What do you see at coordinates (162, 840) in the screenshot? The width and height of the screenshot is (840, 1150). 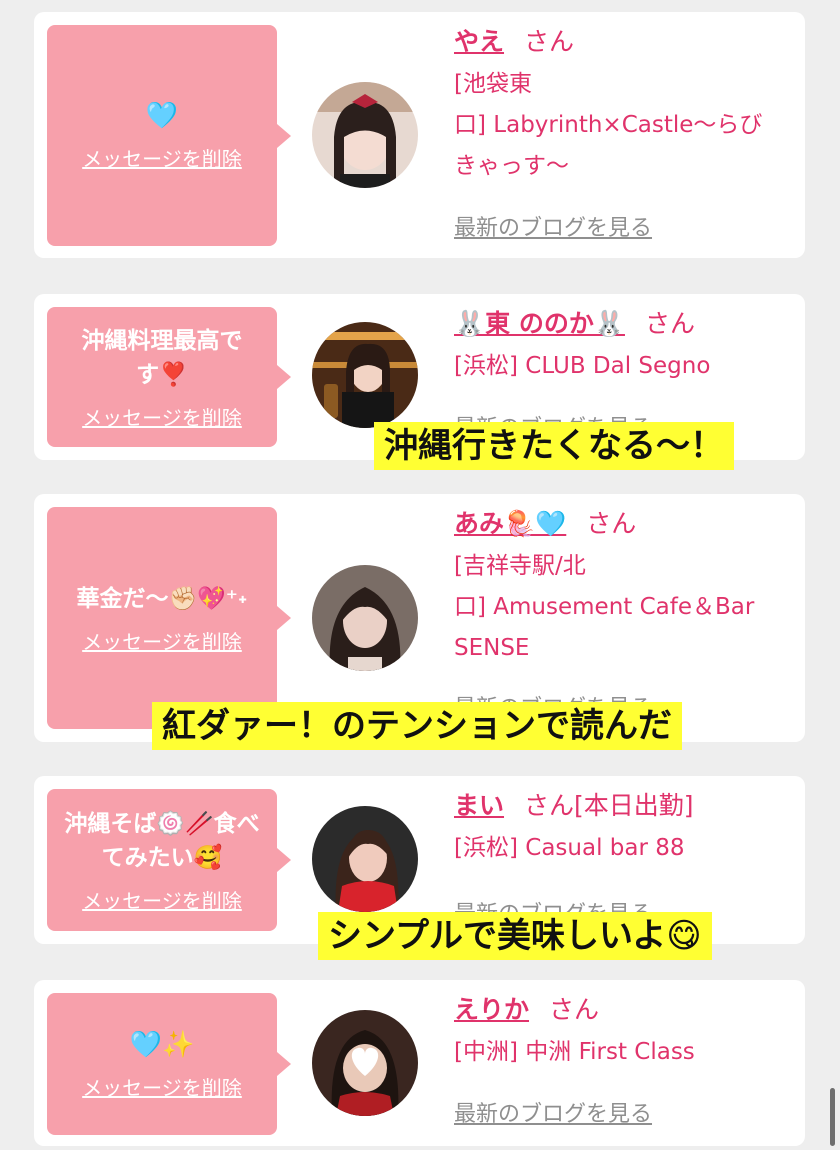 I see `message-text: 沖縄そば🍥🥢食べ てみたい🥰` at bounding box center [162, 840].